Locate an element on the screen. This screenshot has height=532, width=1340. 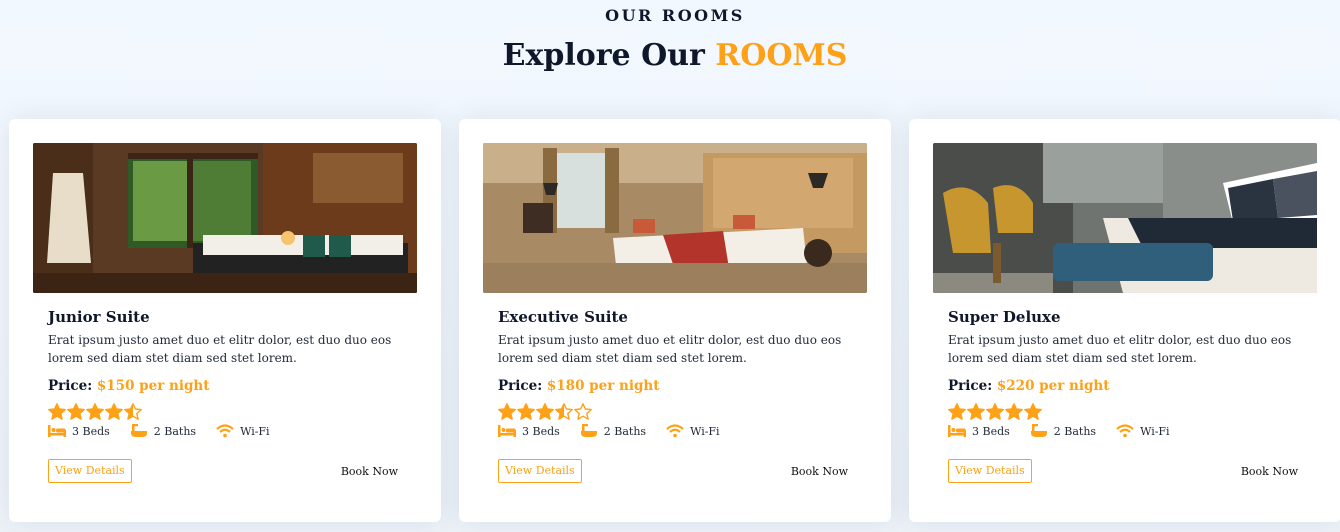
room-title: Junior Suite is located at coordinates (99, 317).